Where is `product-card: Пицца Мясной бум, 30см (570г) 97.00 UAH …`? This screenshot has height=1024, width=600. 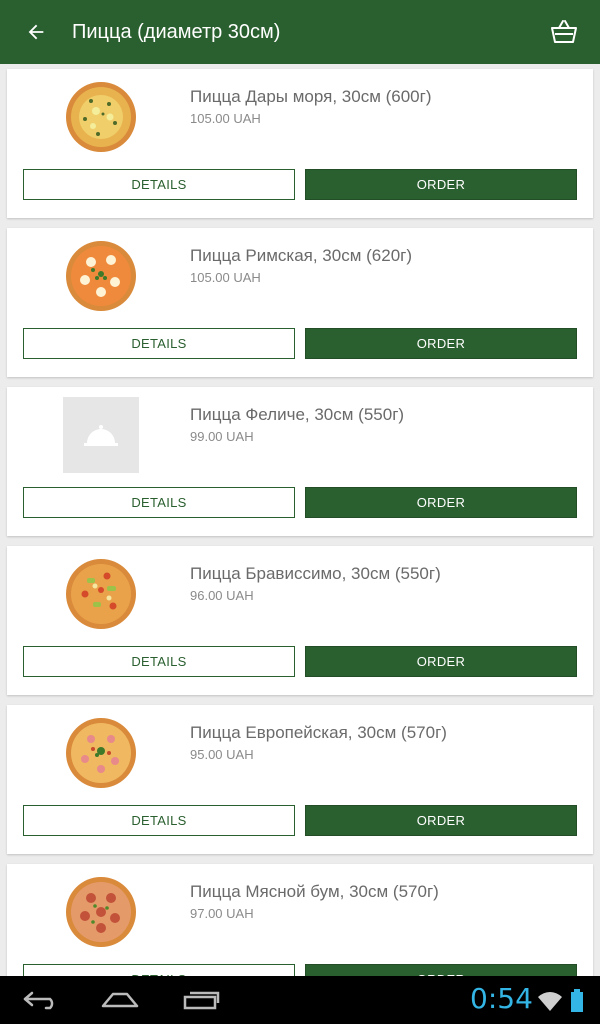
product-card: Пицца Мясной бум, 30см (570г) 97.00 UAH … is located at coordinates (300, 920).